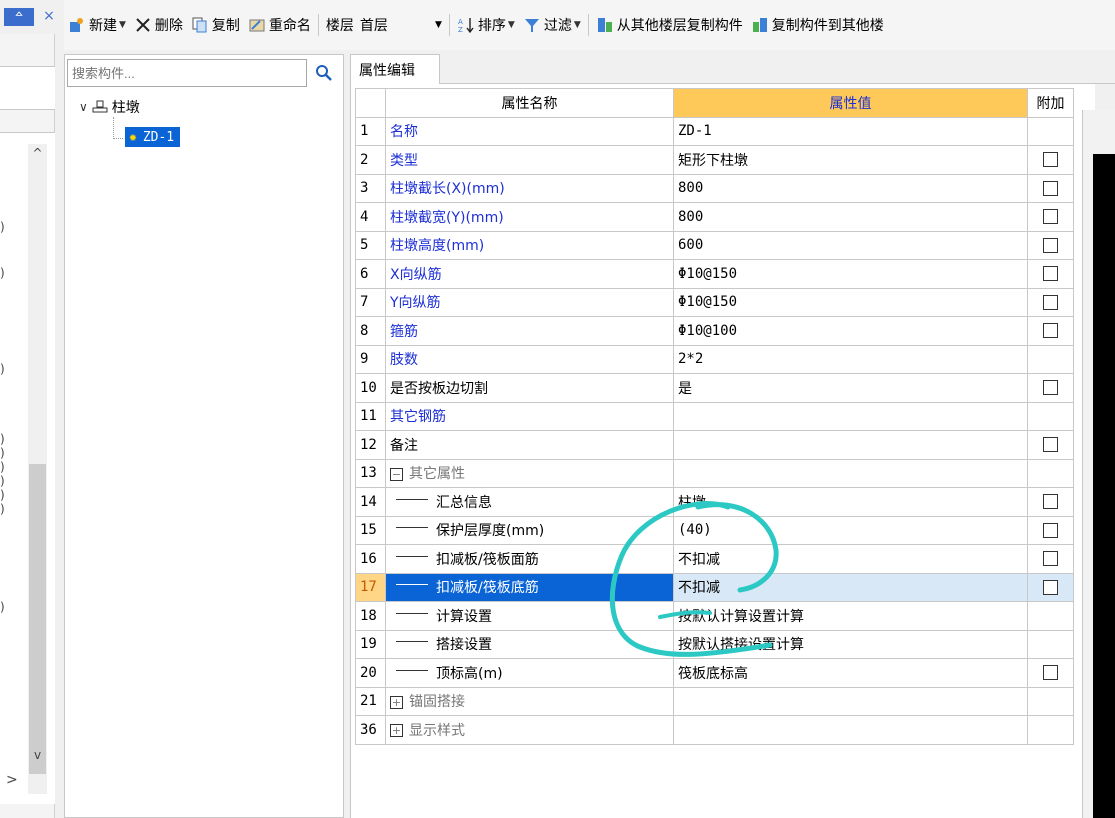 This screenshot has height=818, width=1115. What do you see at coordinates (714, 160) in the screenshot?
I see `table-row: 2 类型 矩形下柱墩` at bounding box center [714, 160].